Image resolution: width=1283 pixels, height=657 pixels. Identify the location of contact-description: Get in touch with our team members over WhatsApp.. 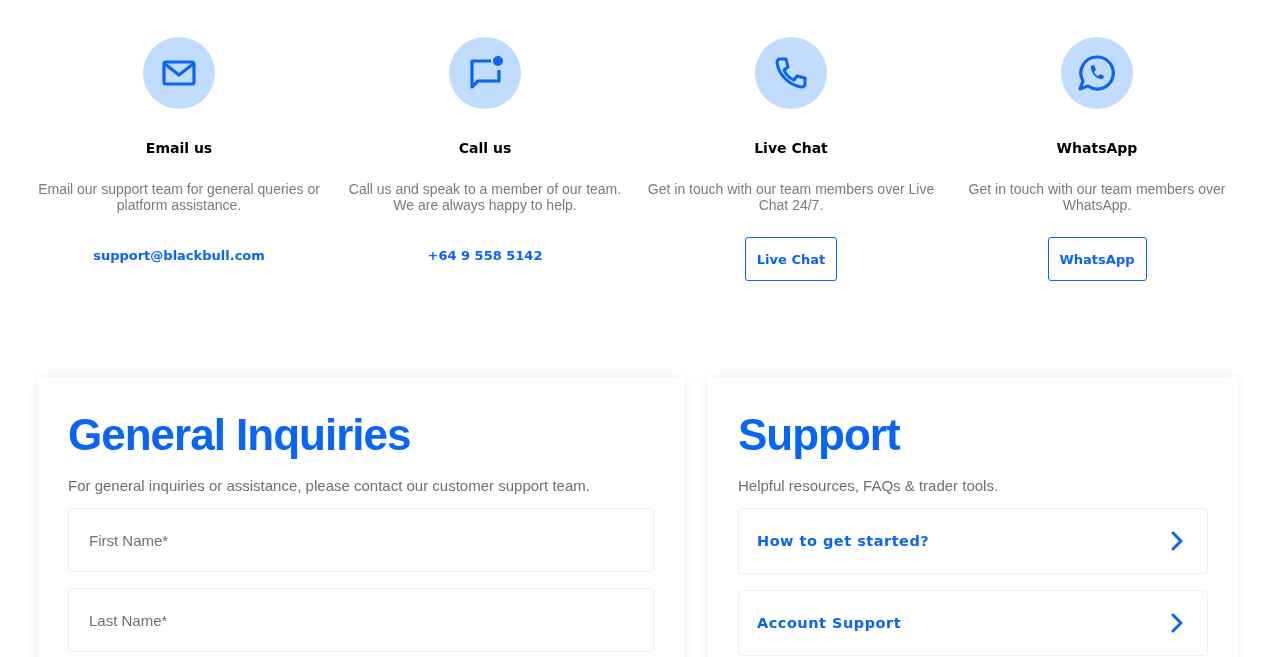
(1097, 197).